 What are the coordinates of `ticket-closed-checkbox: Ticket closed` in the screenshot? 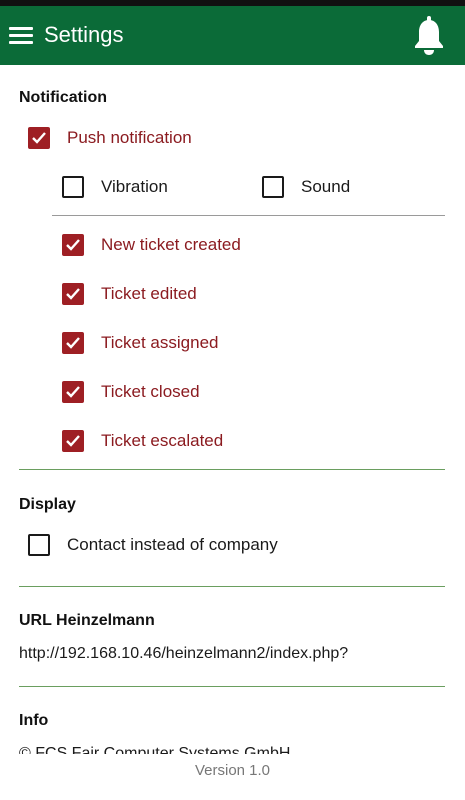 It's located at (131, 392).